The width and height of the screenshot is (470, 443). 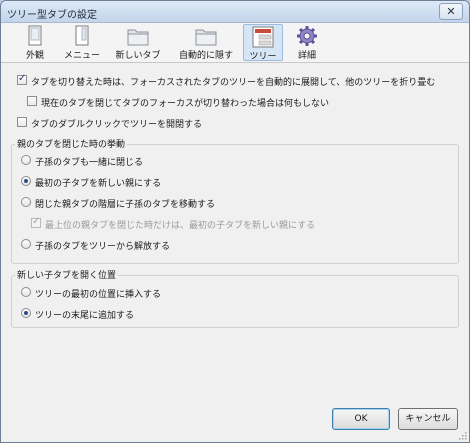 I want to click on tree-icon, so click(x=263, y=37).